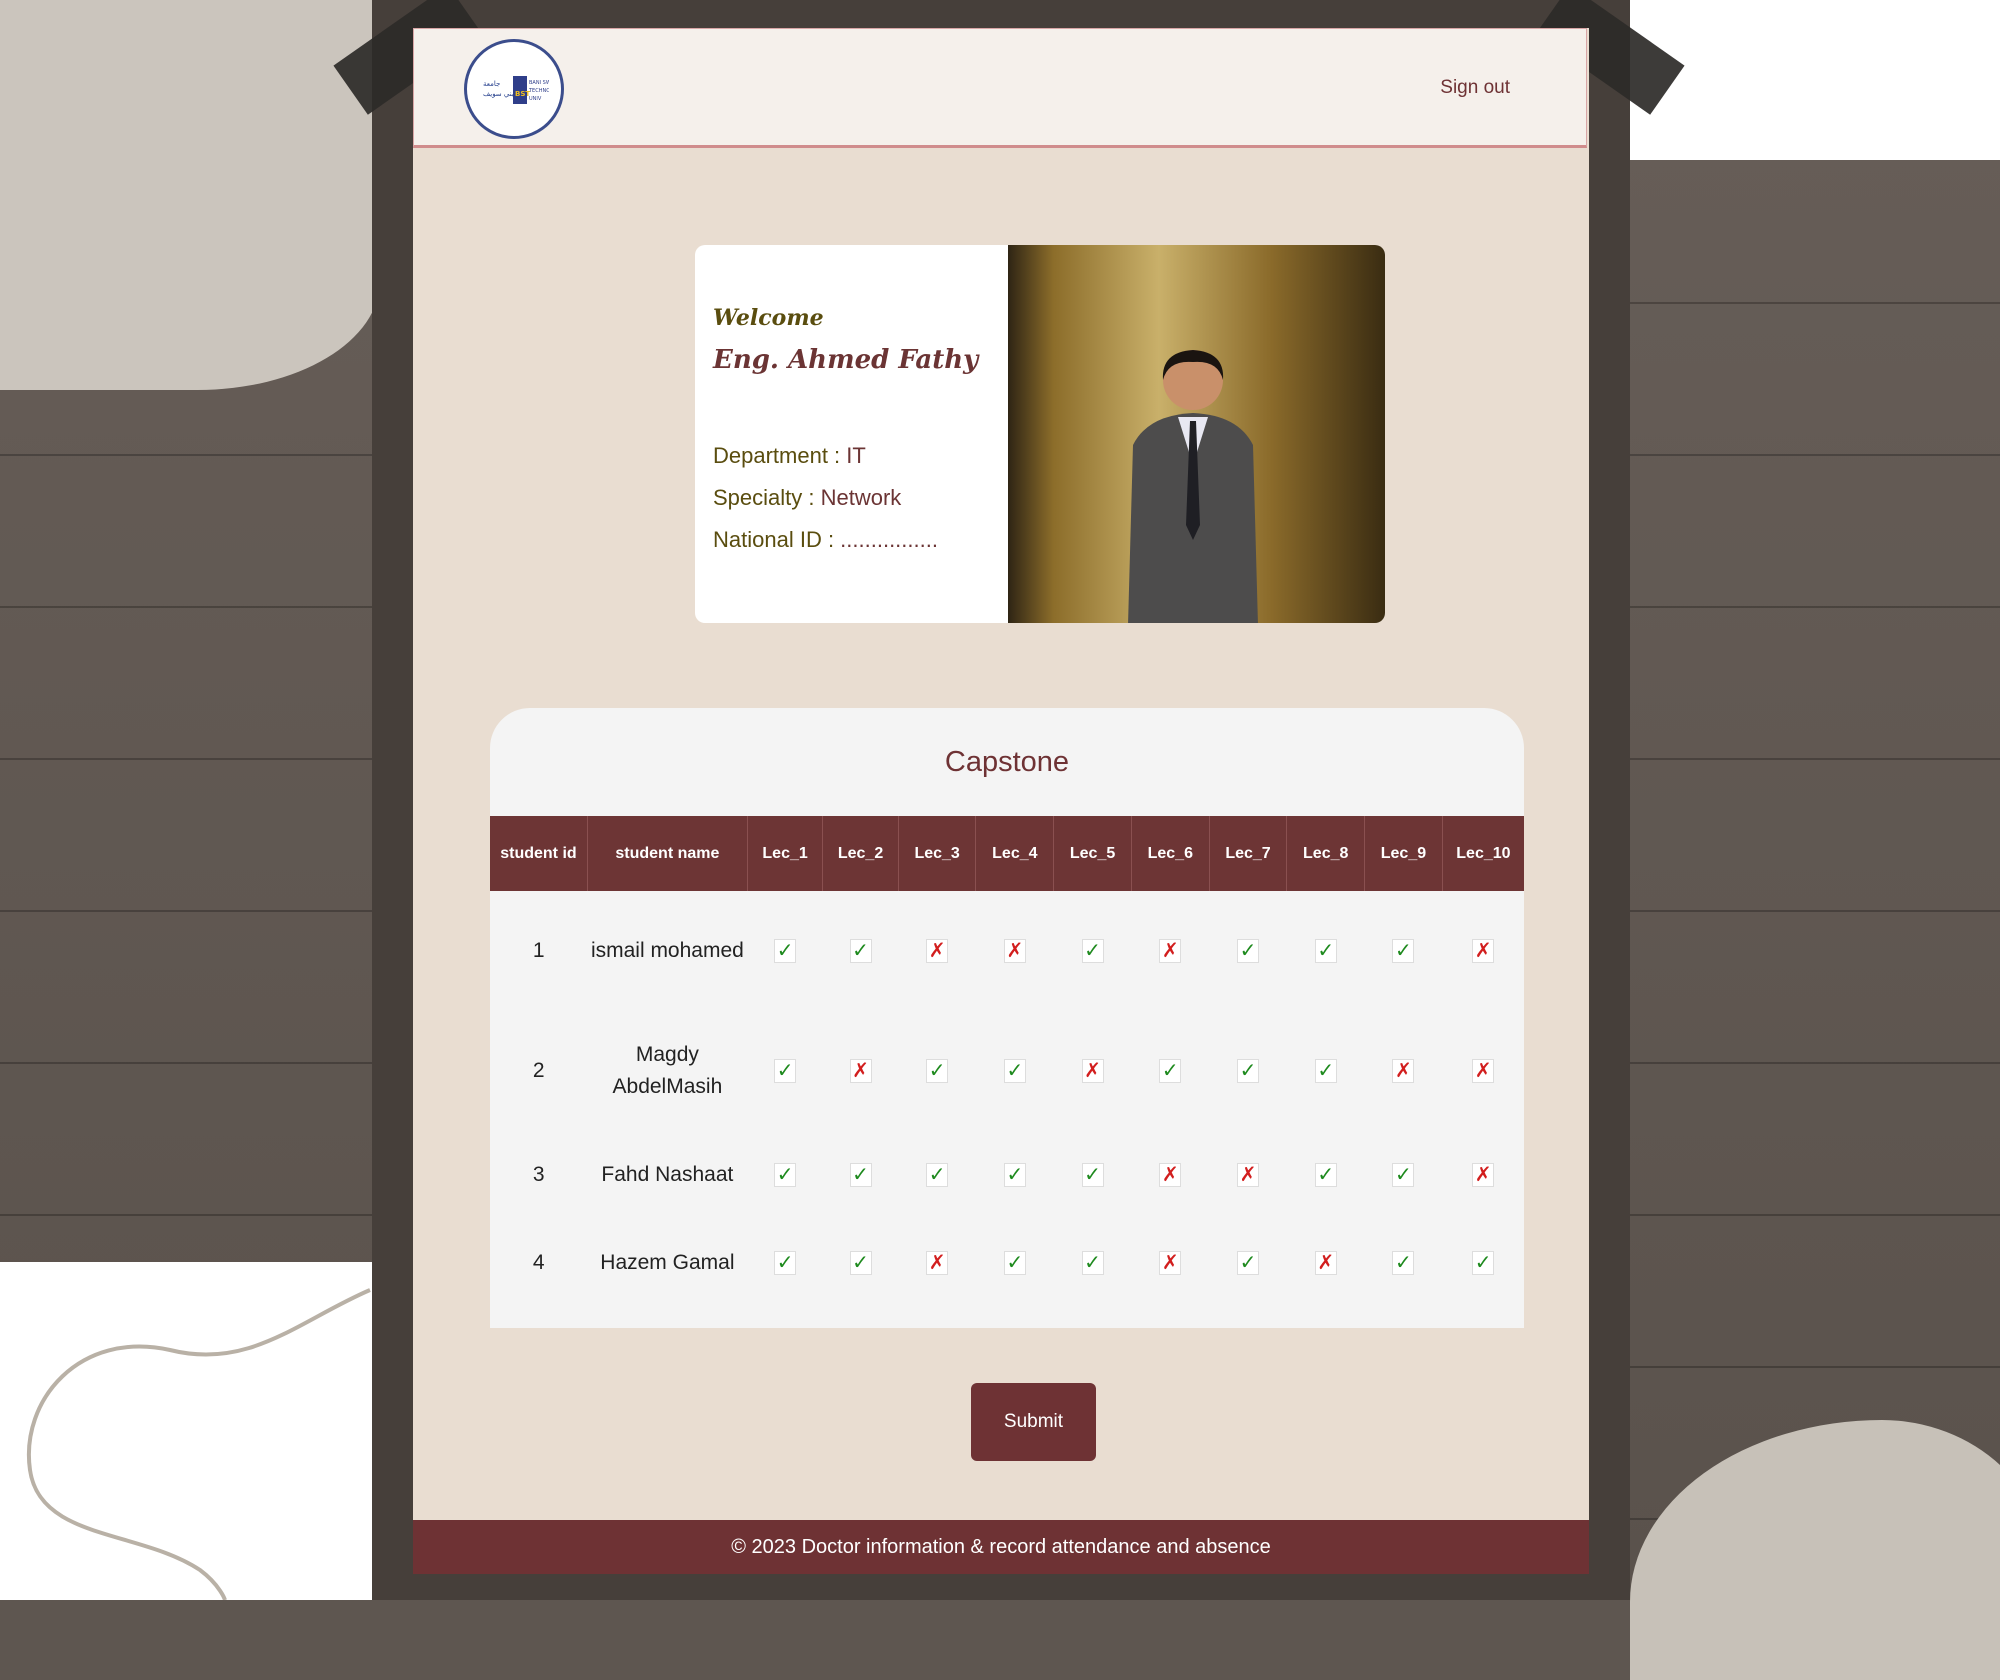 Image resolution: width=2000 pixels, height=1680 pixels. I want to click on decorative-white-top-right, so click(1814, 80).